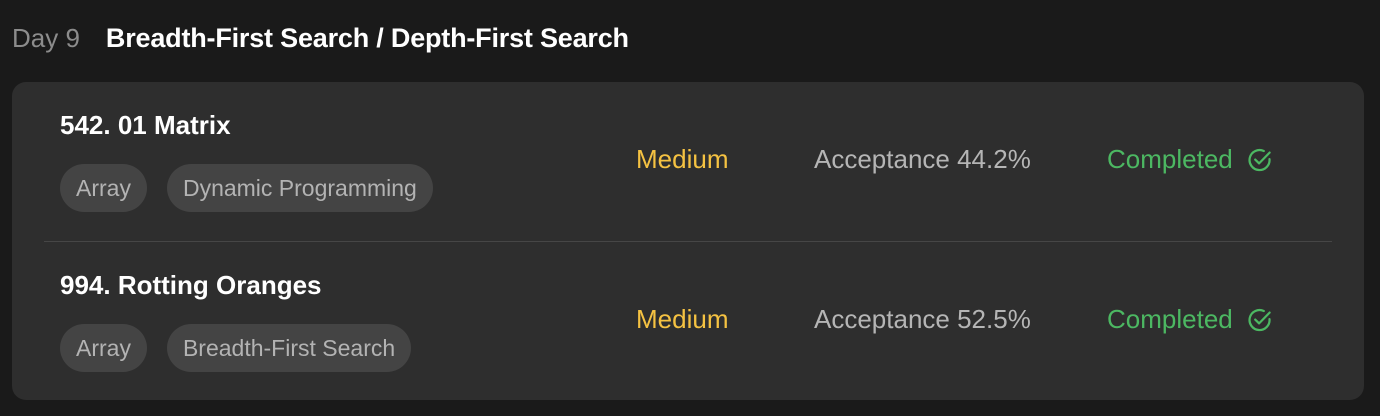  I want to click on acceptance-rate: Acceptance 44.2%, so click(922, 159).